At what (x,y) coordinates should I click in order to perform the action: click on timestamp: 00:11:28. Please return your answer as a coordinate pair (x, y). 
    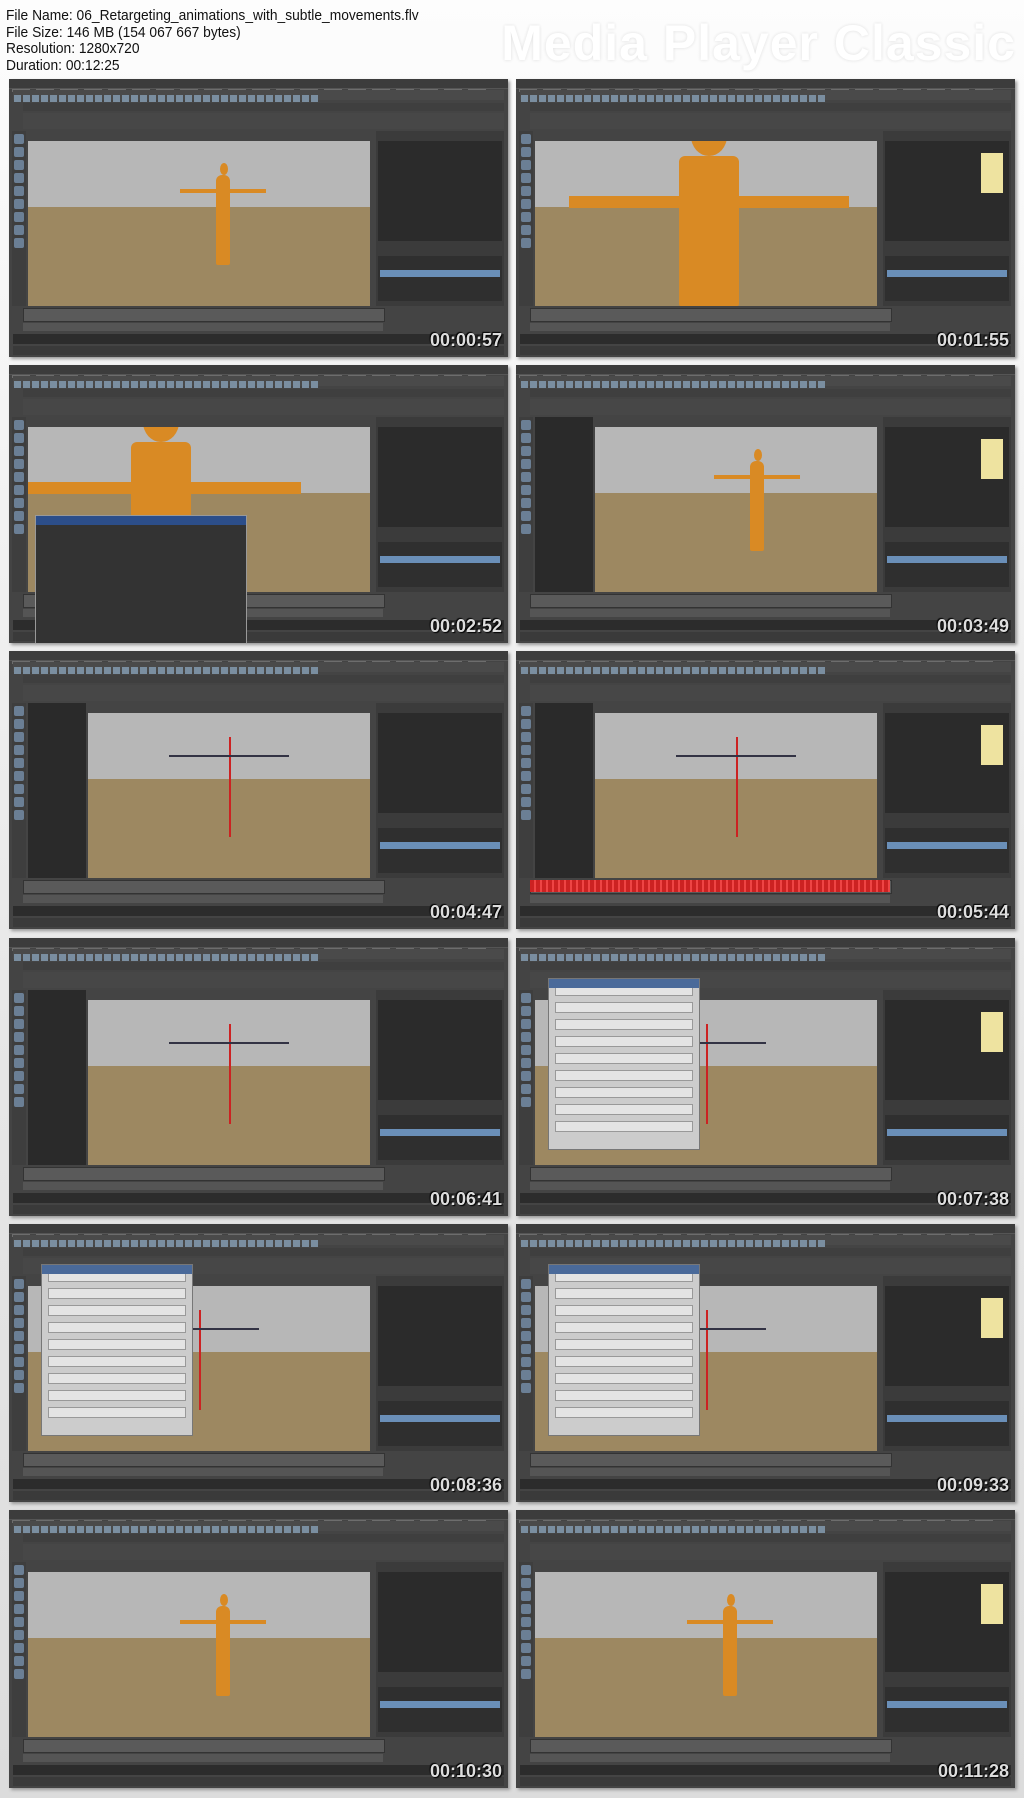
    Looking at the image, I should click on (973, 1771).